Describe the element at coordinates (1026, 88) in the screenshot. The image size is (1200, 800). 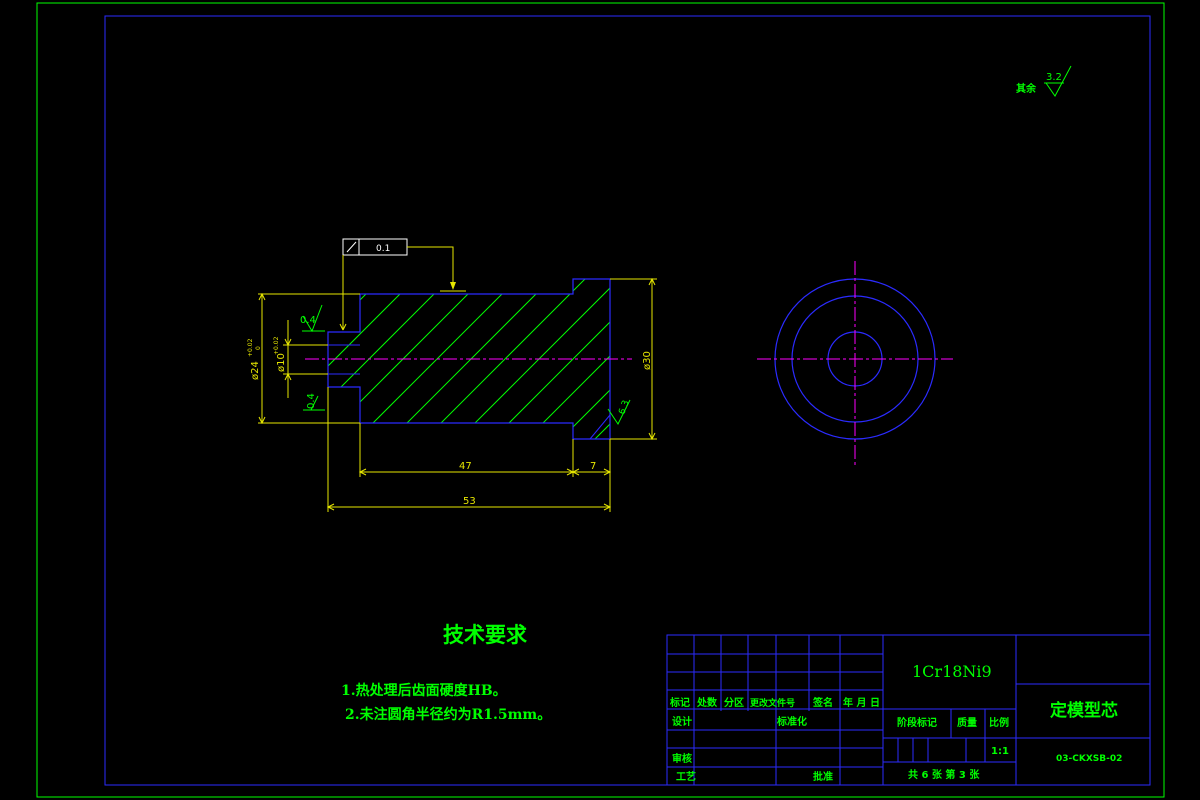
I see `roughness-prefix: 其余` at that location.